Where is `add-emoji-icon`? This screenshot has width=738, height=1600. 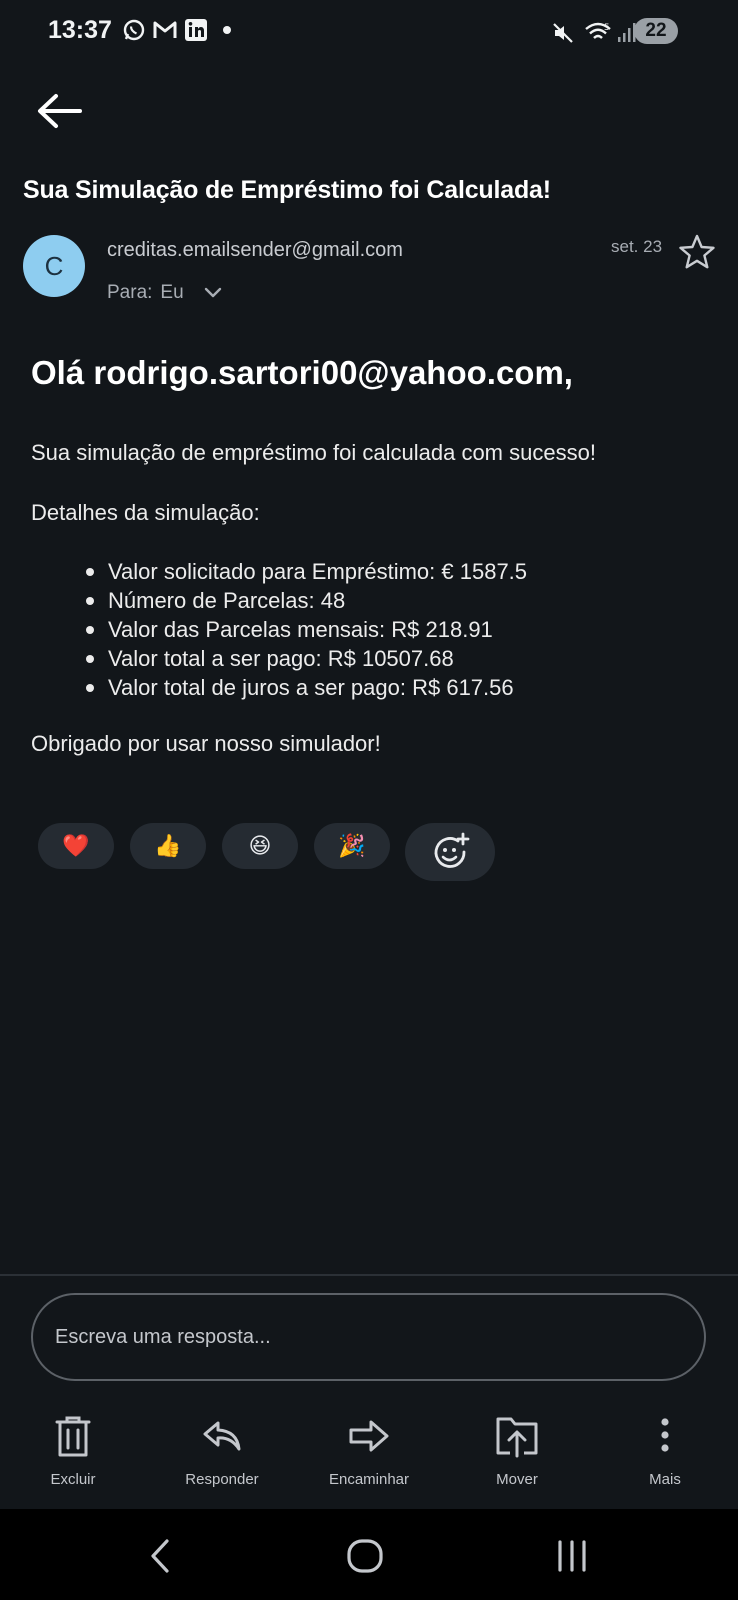
add-emoji-icon is located at coordinates (452, 850).